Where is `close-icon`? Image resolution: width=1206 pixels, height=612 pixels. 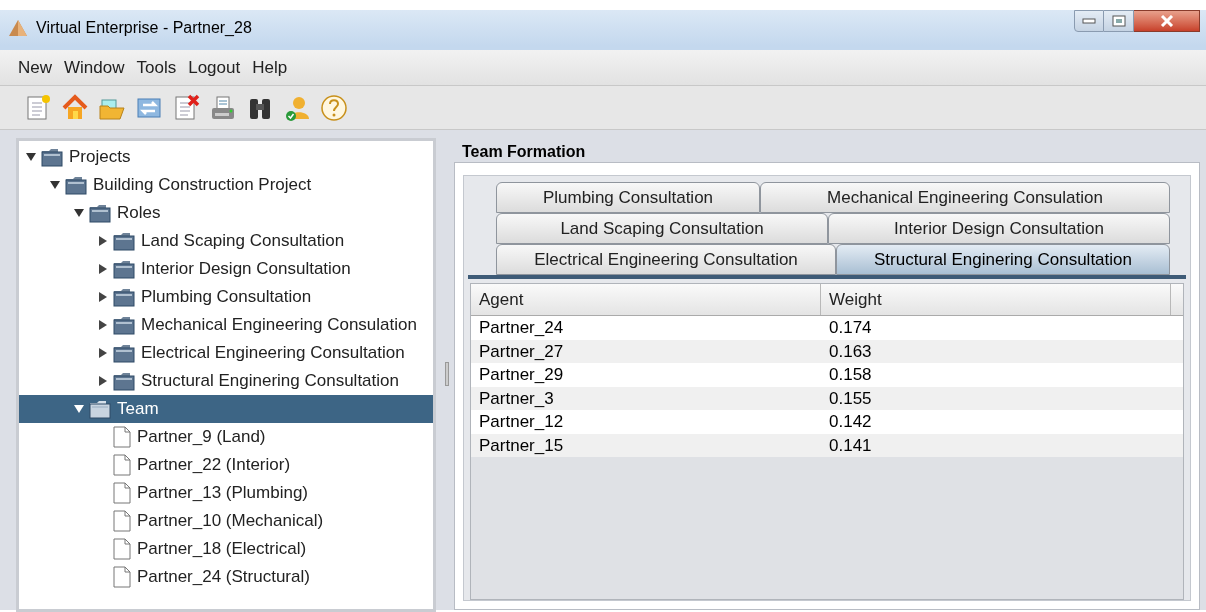 close-icon is located at coordinates (1166, 21).